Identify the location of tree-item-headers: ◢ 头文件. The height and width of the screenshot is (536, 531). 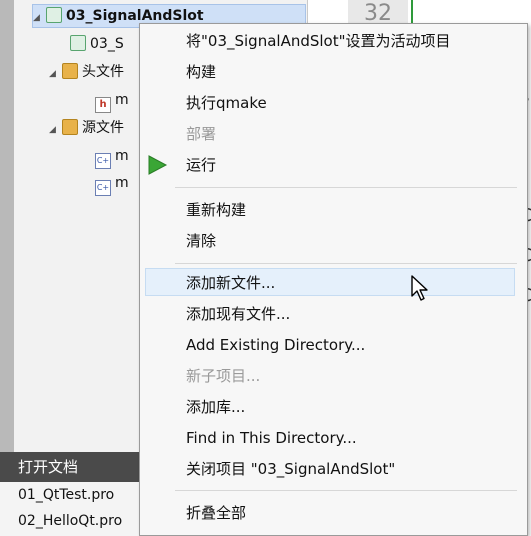
(86, 72).